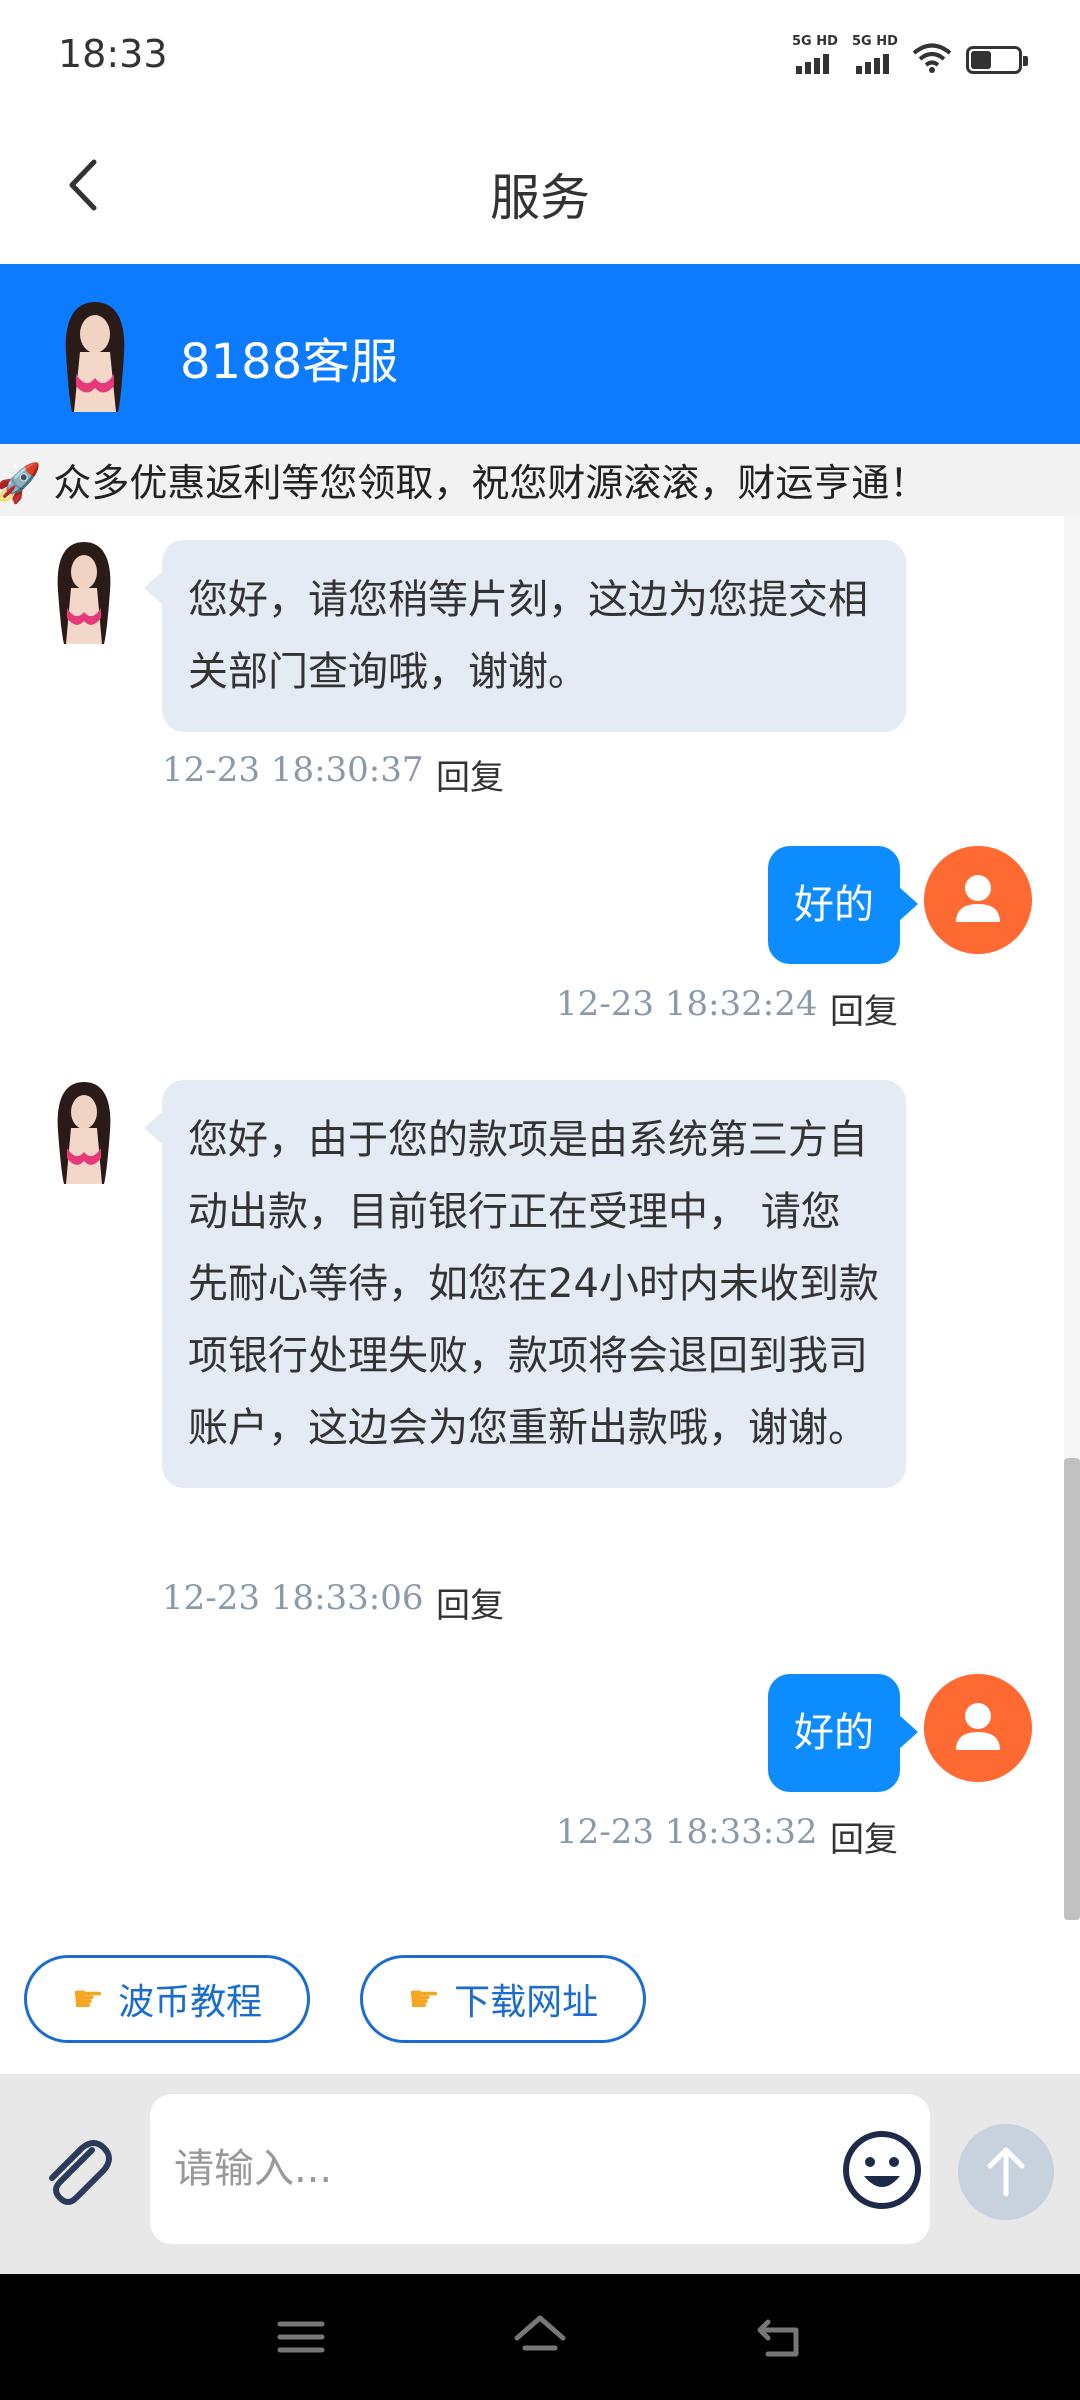 Image resolution: width=1080 pixels, height=2400 pixels. I want to click on wifi-icon, so click(932, 58).